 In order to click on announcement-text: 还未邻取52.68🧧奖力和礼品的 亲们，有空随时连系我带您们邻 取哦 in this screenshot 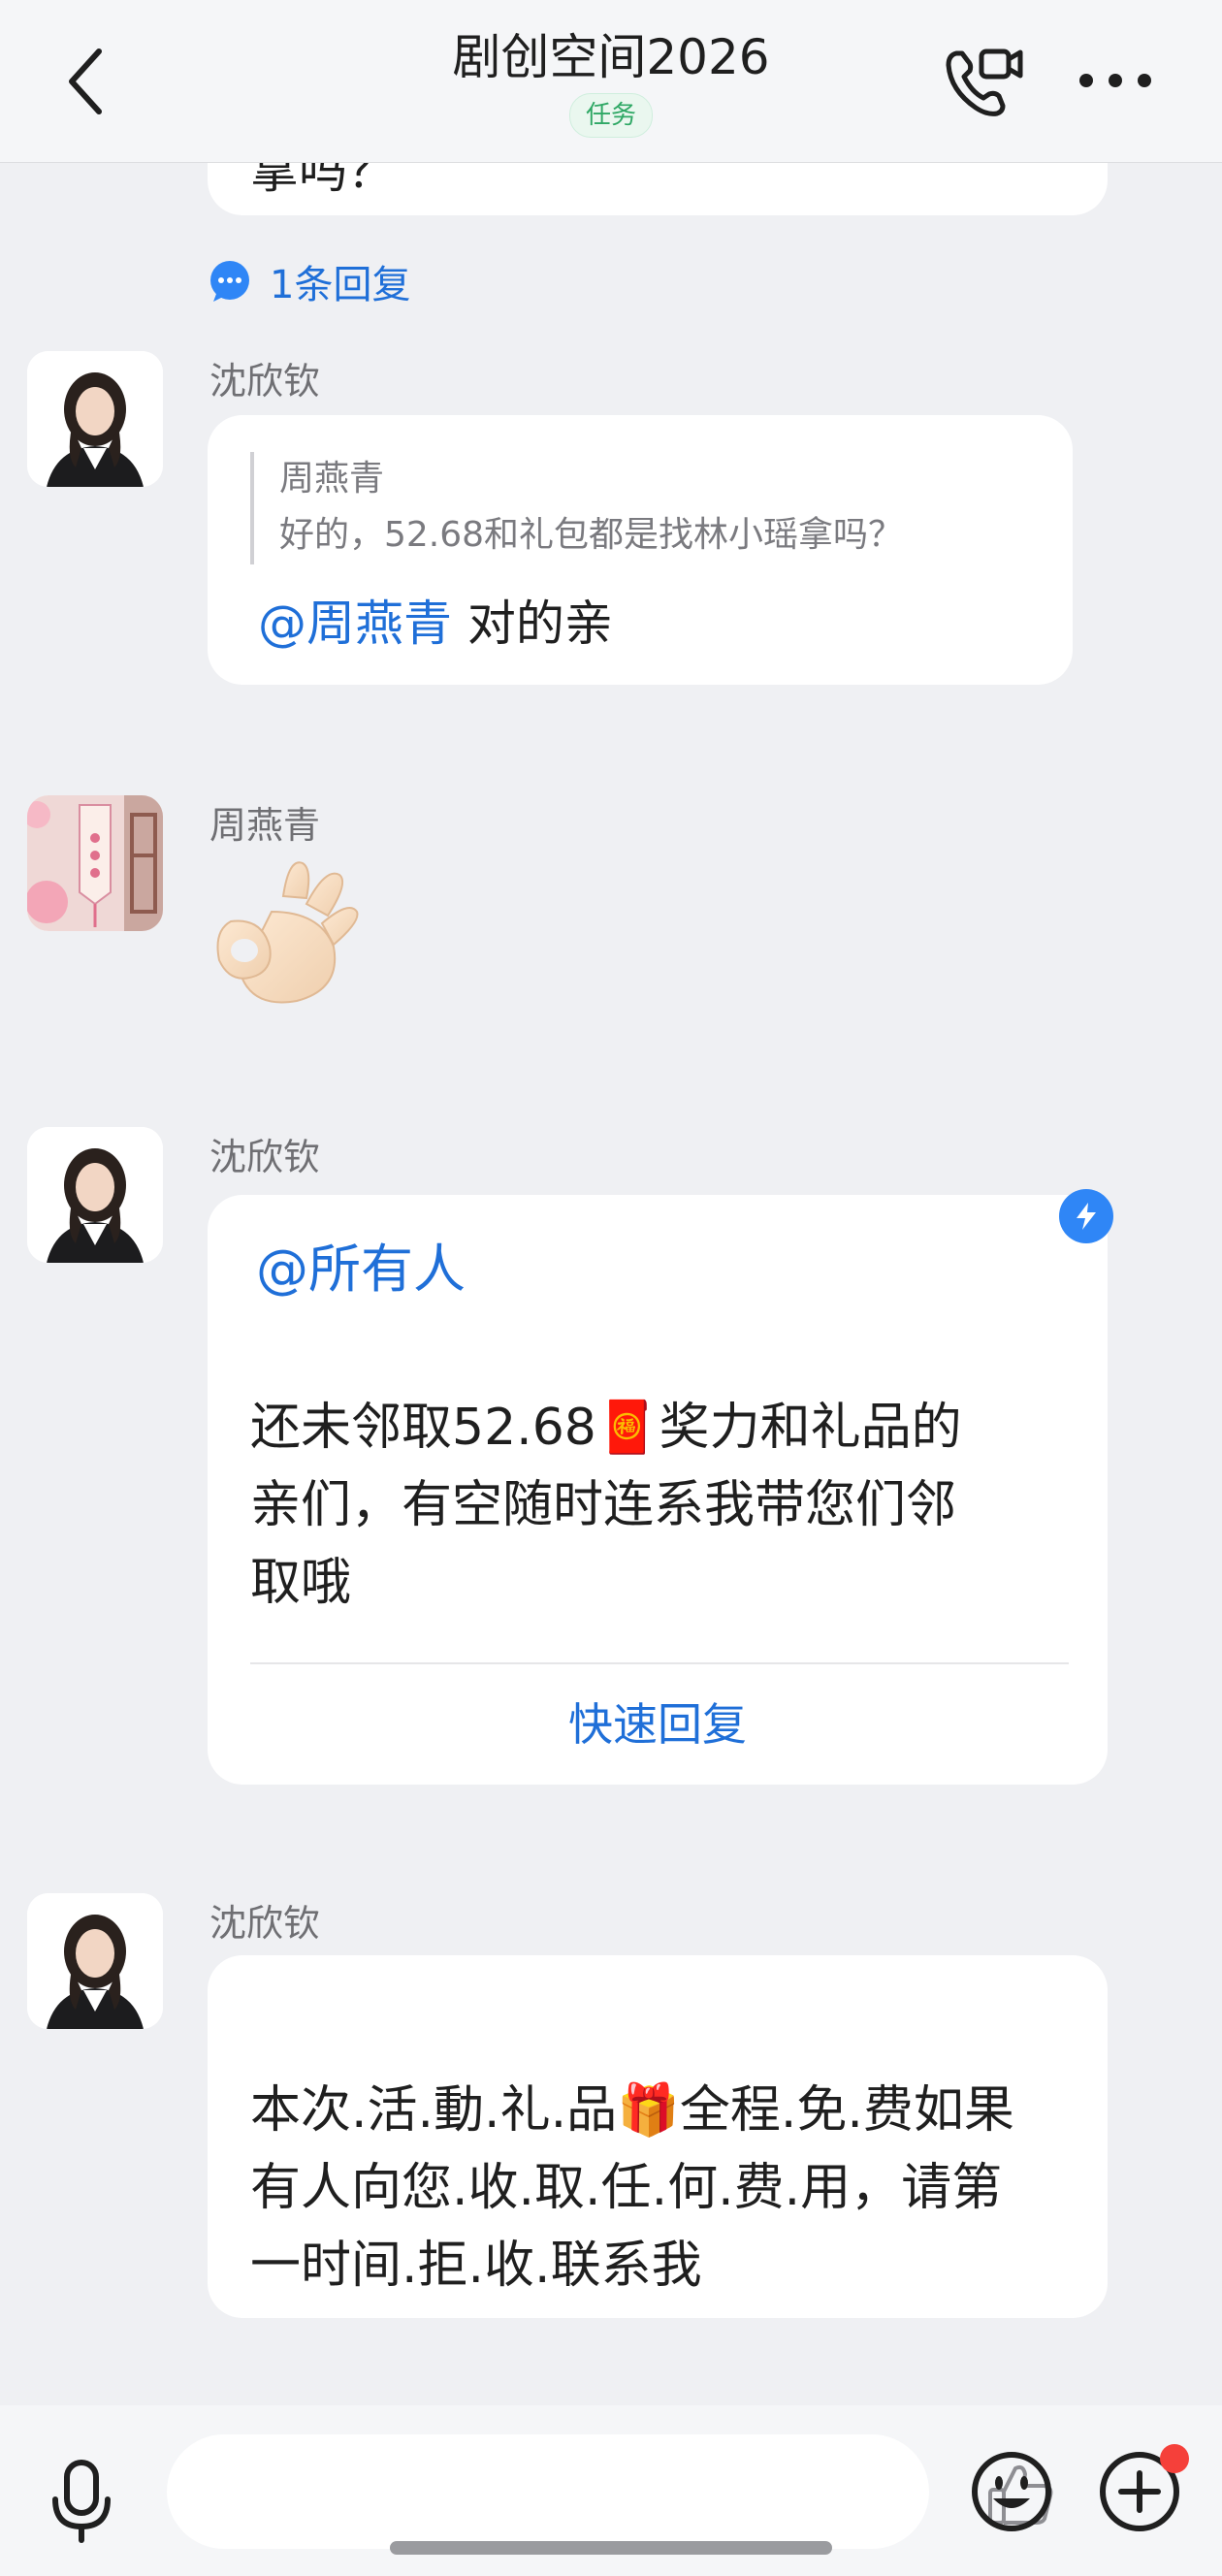, I will do `click(606, 1505)`.